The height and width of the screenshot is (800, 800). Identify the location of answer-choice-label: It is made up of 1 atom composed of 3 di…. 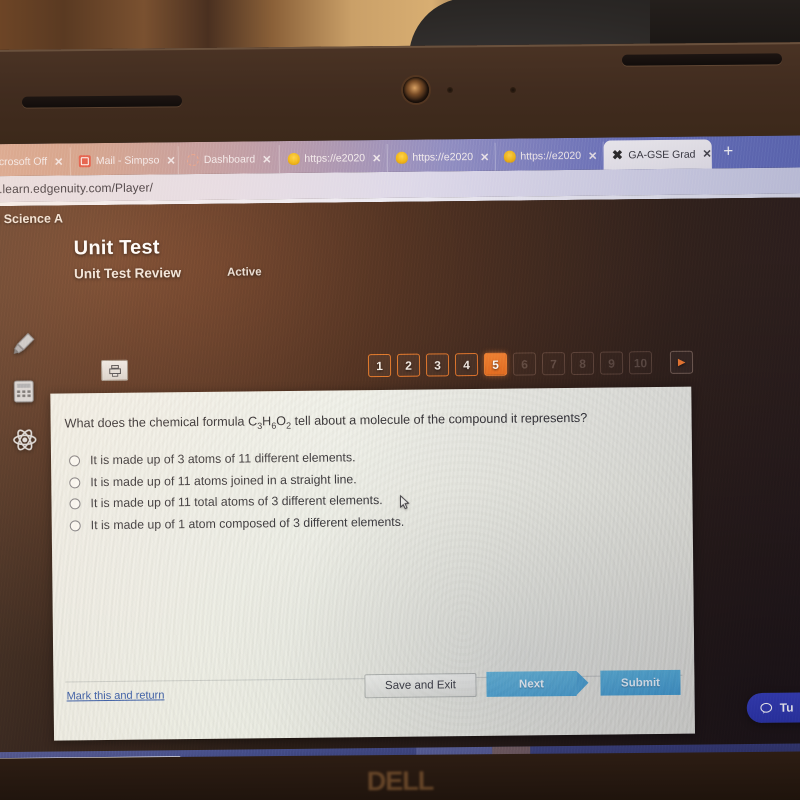
(247, 523).